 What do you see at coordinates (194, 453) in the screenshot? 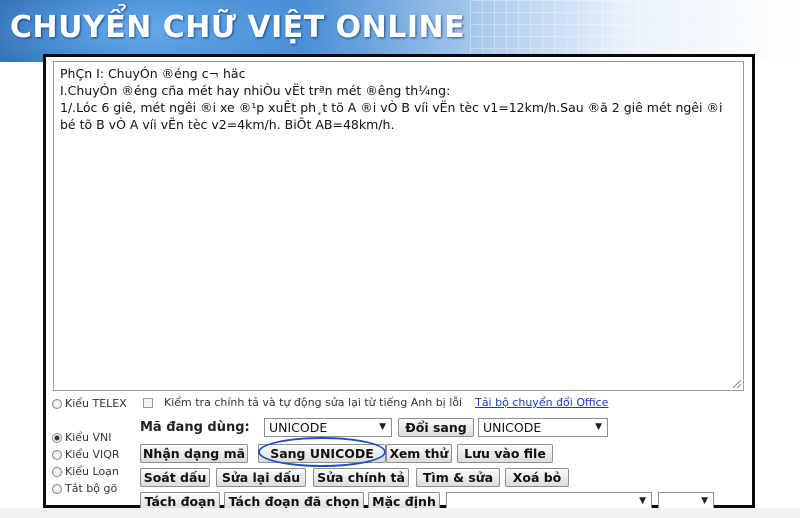
I see `detect-encoding-button: Nhận dạng mã` at bounding box center [194, 453].